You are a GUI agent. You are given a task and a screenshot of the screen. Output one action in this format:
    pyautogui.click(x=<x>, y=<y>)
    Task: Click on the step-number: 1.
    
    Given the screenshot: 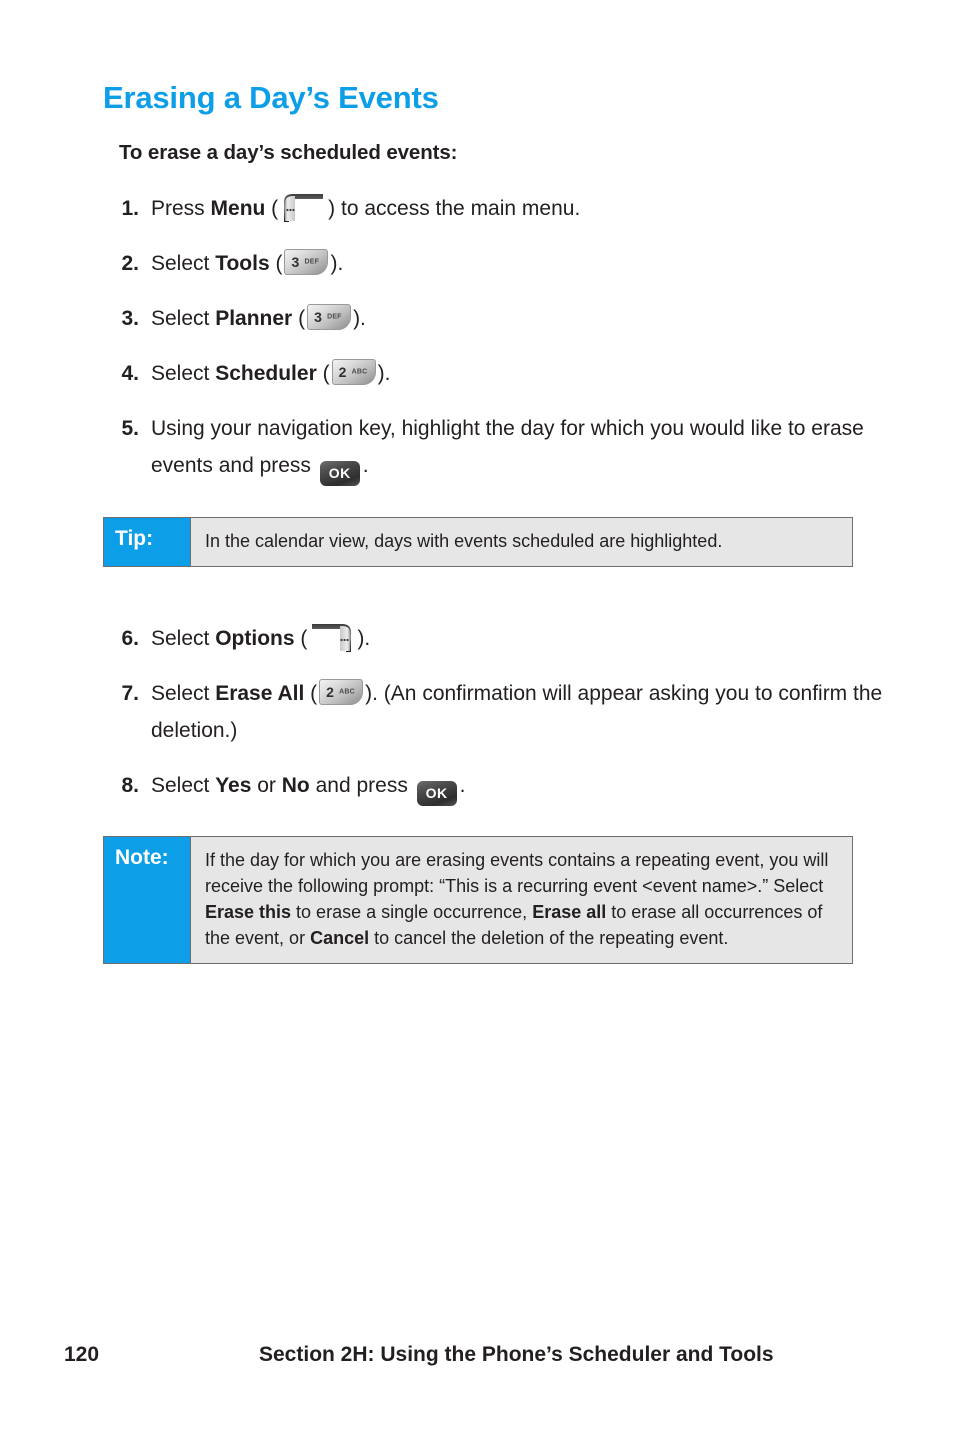 What is the action you would take?
    pyautogui.click(x=130, y=208)
    